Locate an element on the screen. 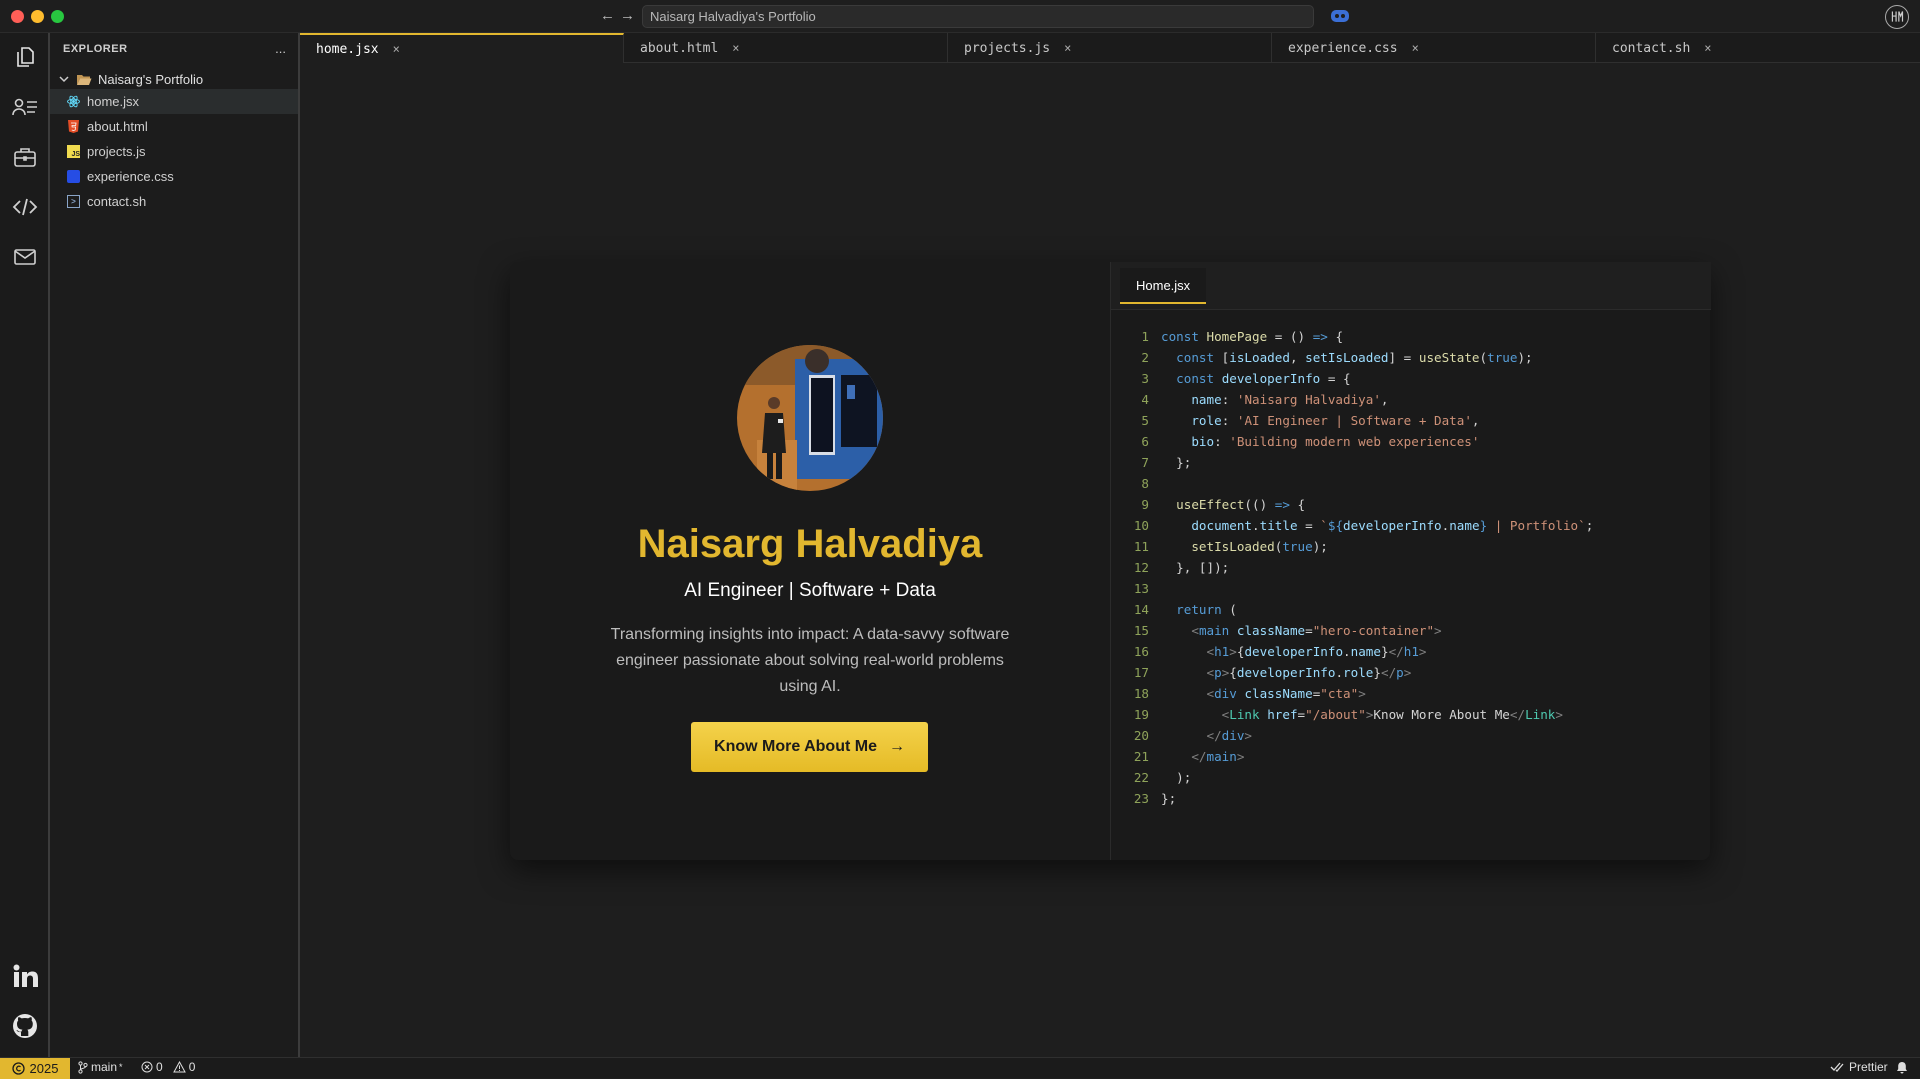 This screenshot has height=1079, width=1920. file-label: home.jsx is located at coordinates (113, 101).